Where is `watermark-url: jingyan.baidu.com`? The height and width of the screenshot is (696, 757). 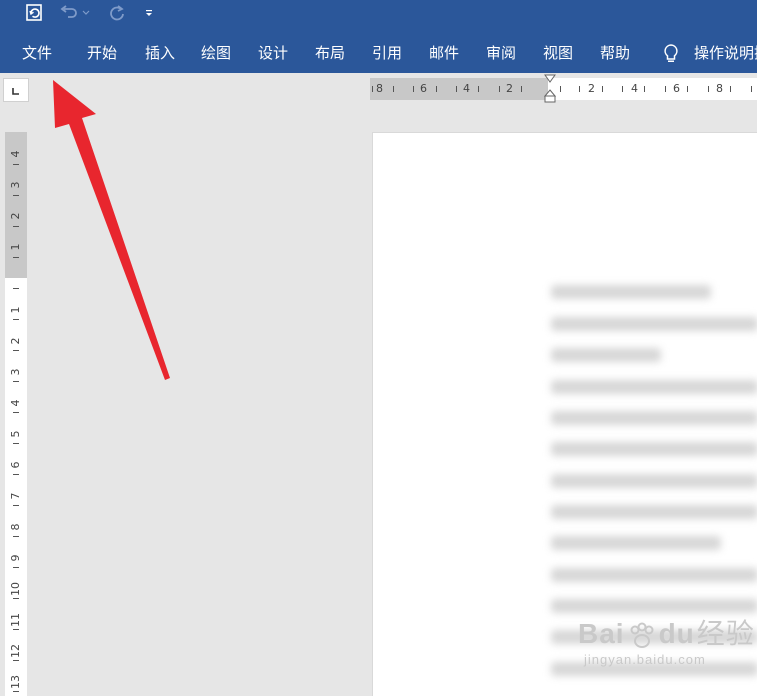 watermark-url: jingyan.baidu.com is located at coordinates (645, 659).